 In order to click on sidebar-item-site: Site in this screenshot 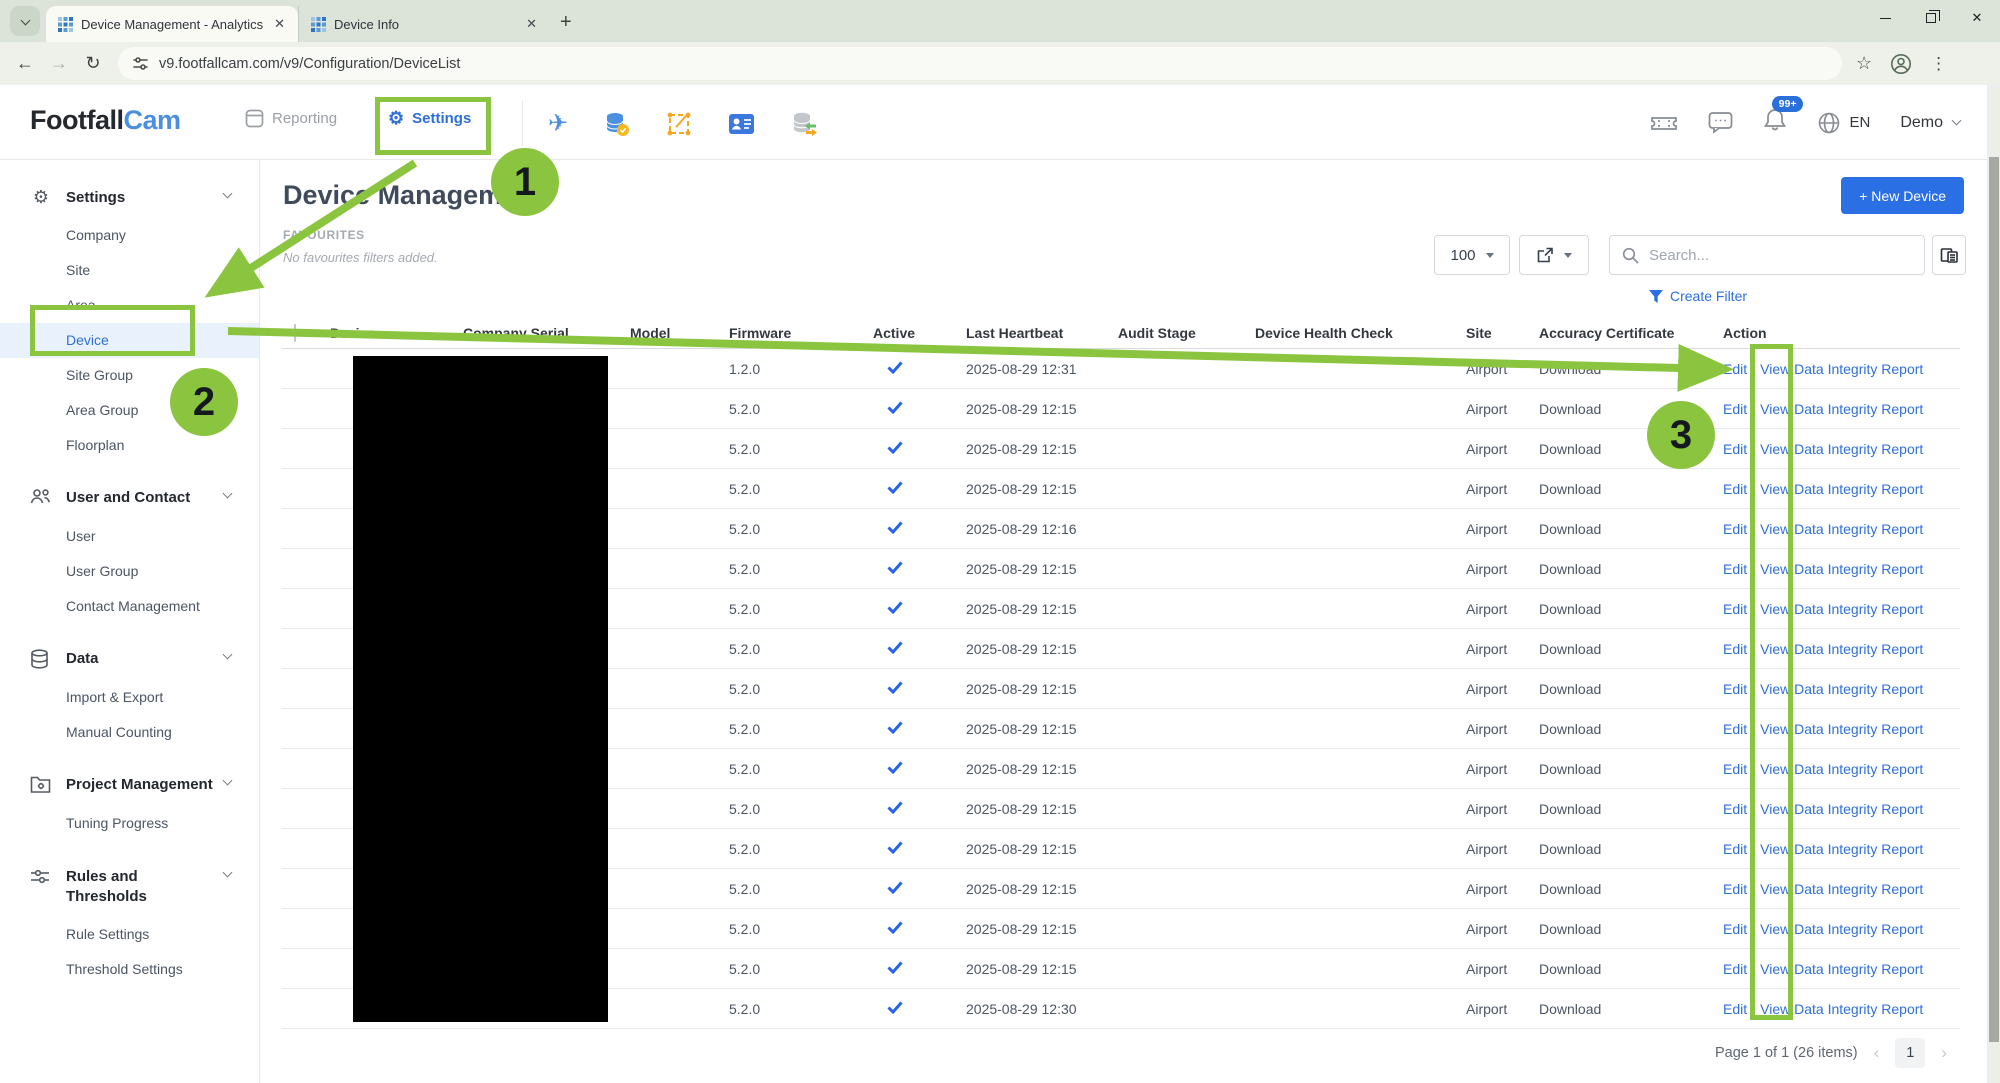, I will do `click(129, 270)`.